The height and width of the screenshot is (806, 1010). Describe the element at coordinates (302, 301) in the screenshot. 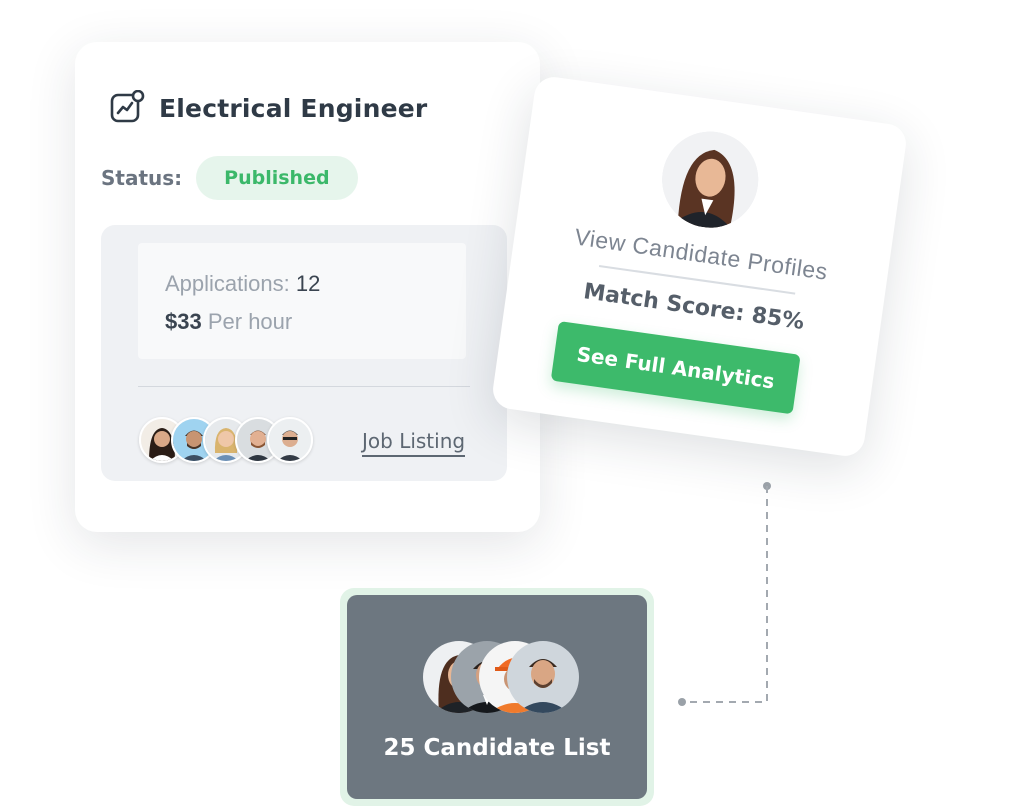

I see `job-info-box: Applications: 12 $33 Per hour` at that location.